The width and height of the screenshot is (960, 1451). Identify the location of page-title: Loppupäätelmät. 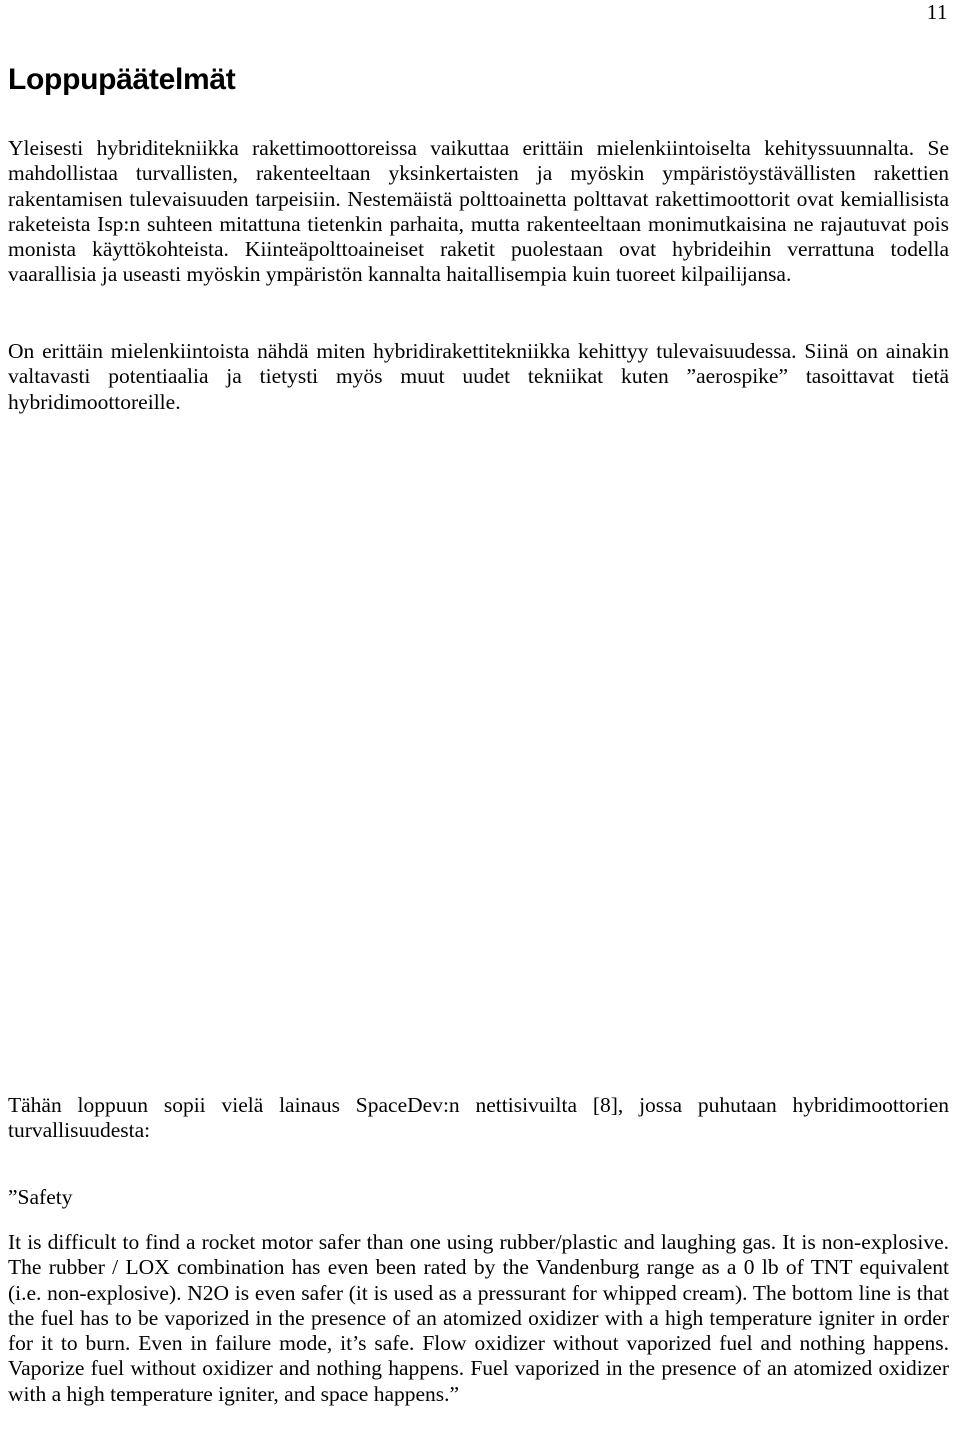
(122, 79).